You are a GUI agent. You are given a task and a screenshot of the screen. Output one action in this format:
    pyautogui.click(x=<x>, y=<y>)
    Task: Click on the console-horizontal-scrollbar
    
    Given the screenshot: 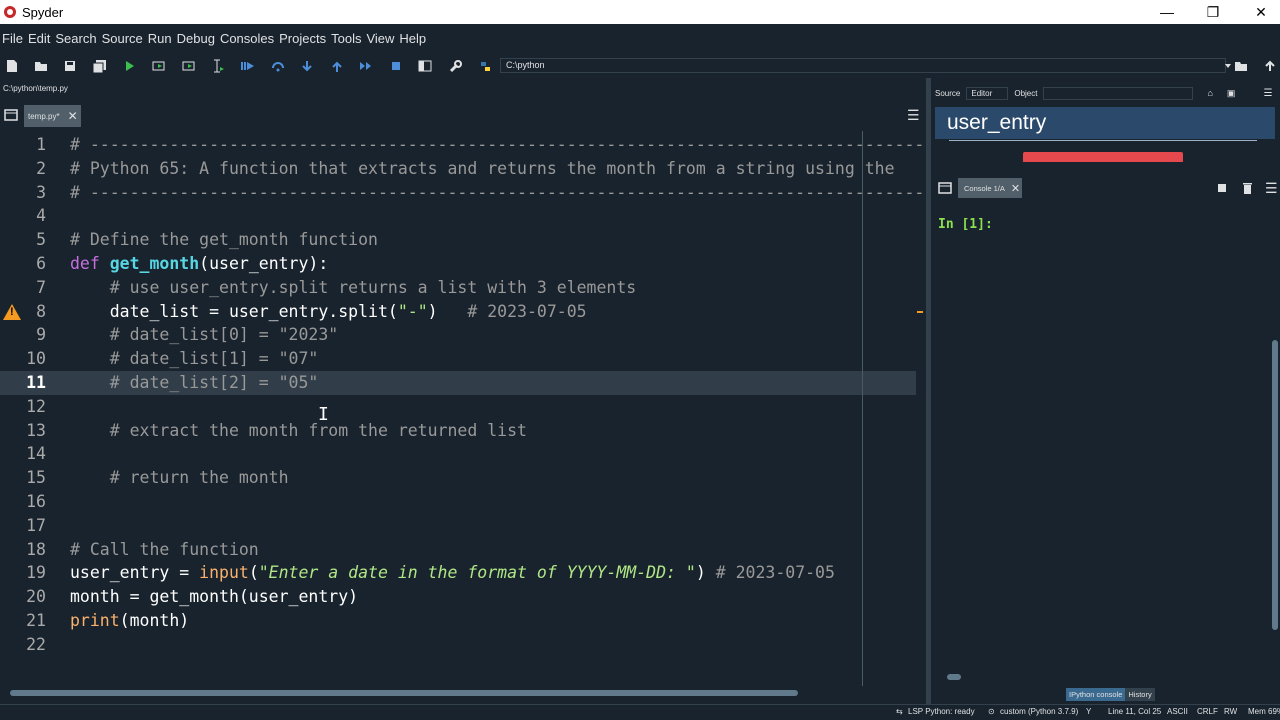 What is the action you would take?
    pyautogui.click(x=1107, y=677)
    